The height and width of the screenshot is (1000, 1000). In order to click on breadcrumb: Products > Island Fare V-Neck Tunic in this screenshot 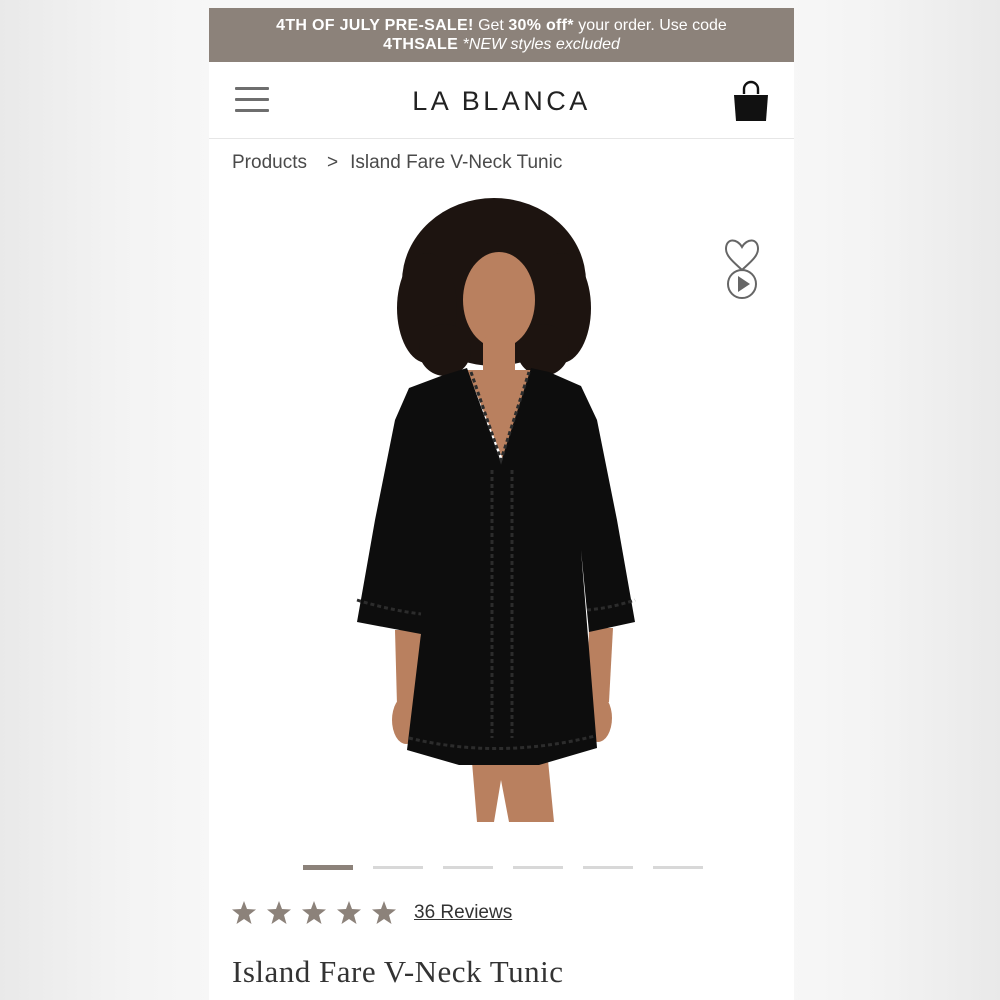, I will do `click(397, 163)`.